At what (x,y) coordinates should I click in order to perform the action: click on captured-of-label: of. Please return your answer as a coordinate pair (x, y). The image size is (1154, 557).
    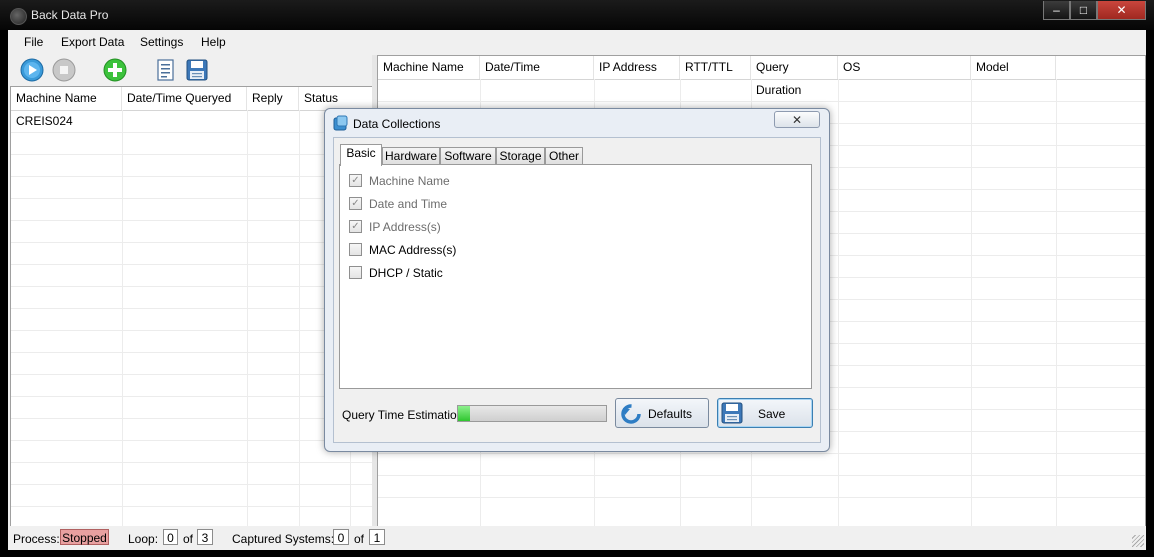
    Looking at the image, I should click on (359, 539).